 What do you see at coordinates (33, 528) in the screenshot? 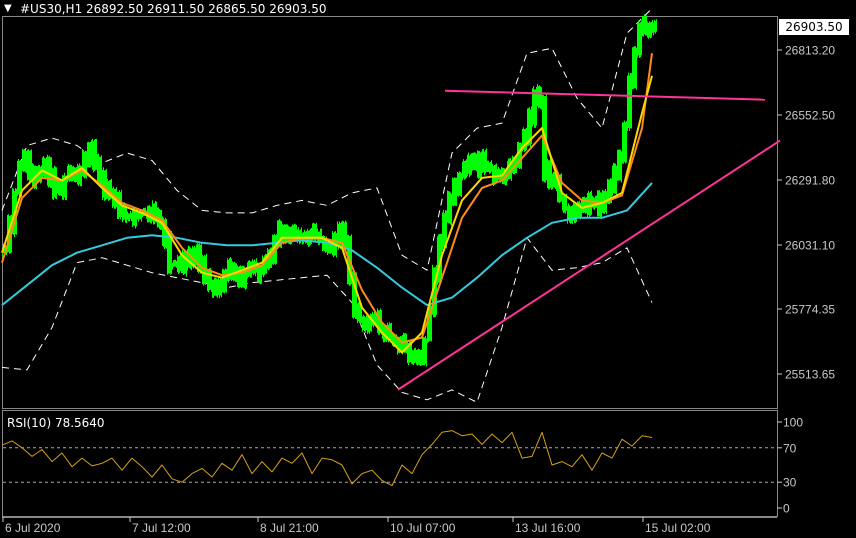
I see `time-tick-label: 6 Jul 2020` at bounding box center [33, 528].